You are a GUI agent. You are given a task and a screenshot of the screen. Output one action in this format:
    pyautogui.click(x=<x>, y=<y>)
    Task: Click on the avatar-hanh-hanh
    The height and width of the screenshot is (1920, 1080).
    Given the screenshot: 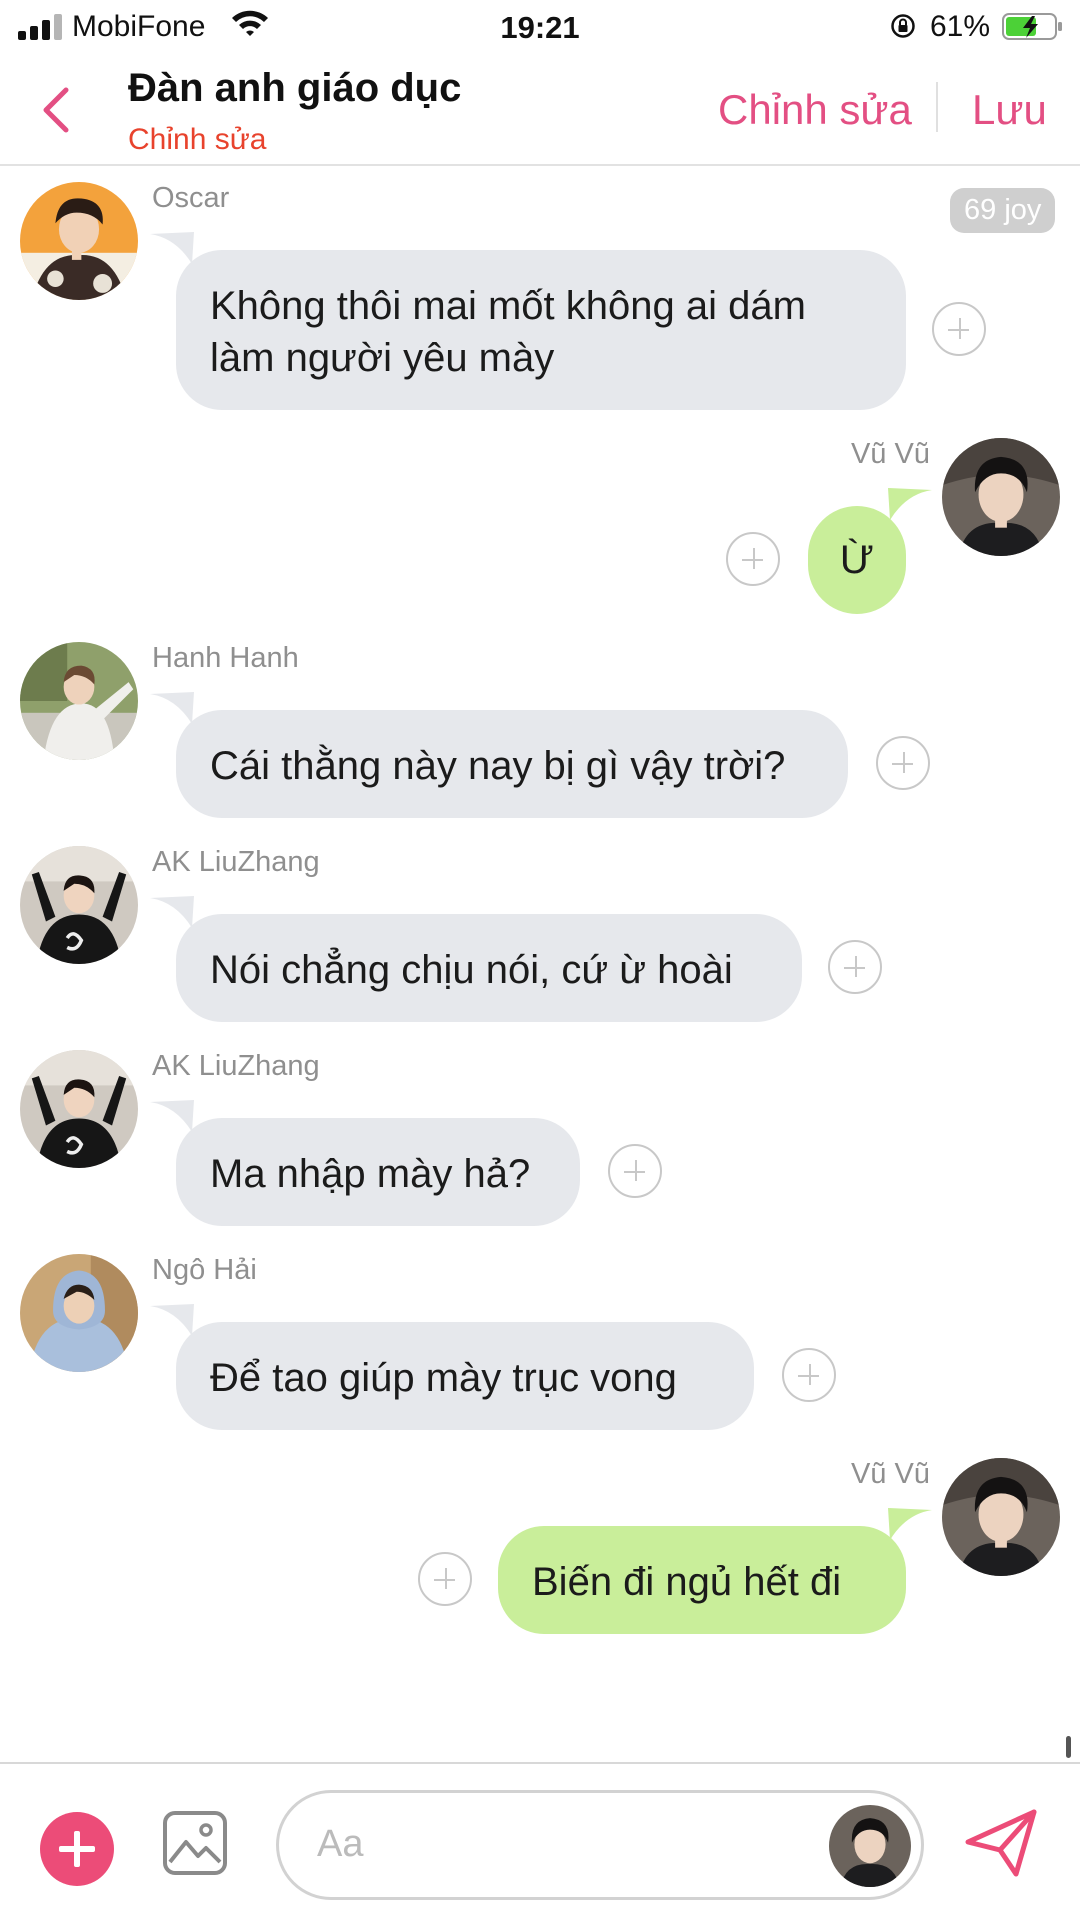 What is the action you would take?
    pyautogui.click(x=79, y=701)
    